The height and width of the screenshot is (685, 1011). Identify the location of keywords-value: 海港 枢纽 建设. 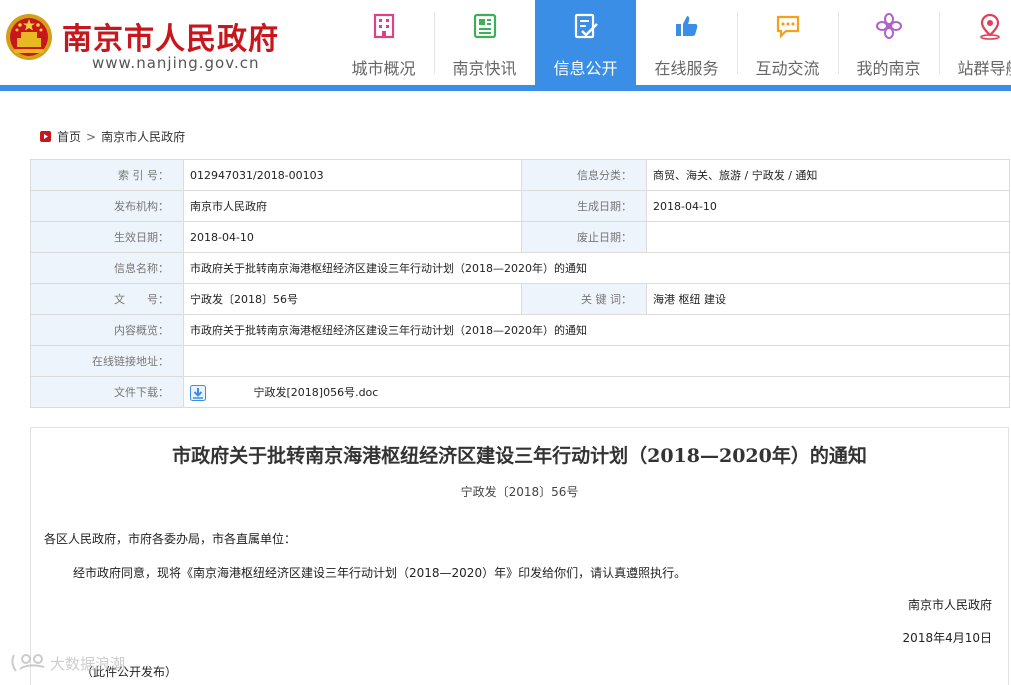
(828, 299).